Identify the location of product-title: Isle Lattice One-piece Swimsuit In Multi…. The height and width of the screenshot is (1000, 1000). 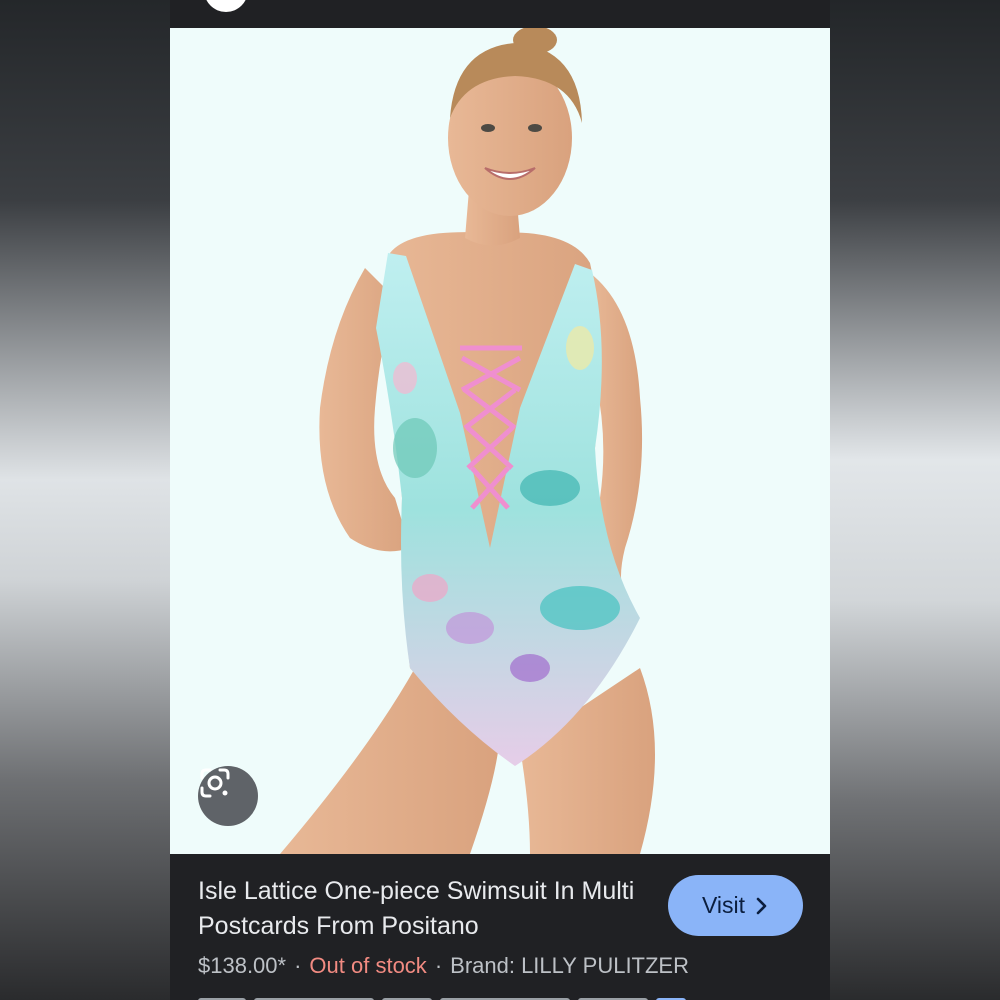
(423, 909).